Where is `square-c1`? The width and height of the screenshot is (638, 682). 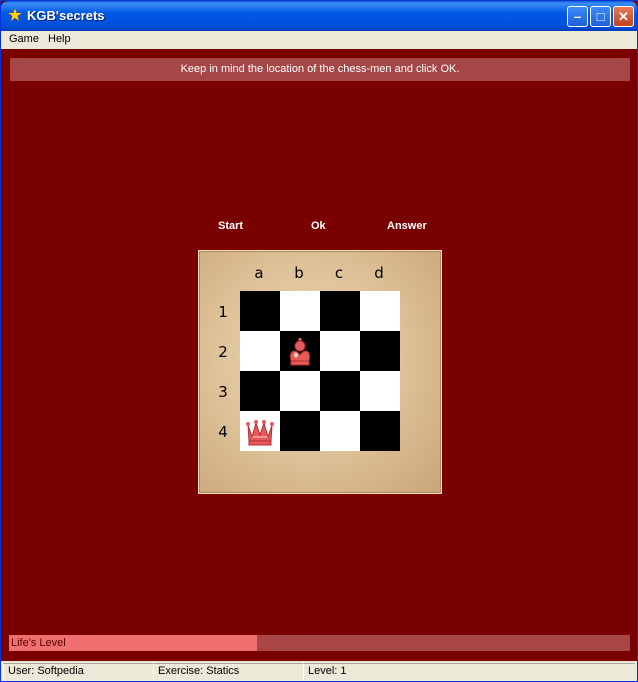 square-c1 is located at coordinates (340, 311).